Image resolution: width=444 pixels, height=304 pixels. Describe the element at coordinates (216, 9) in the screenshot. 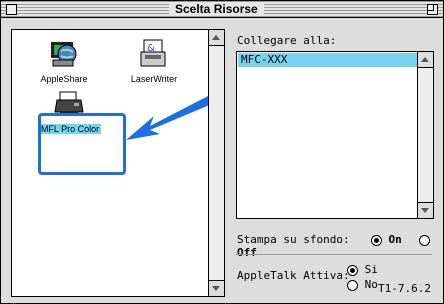

I see `window-title: Scelta Risorse` at that location.